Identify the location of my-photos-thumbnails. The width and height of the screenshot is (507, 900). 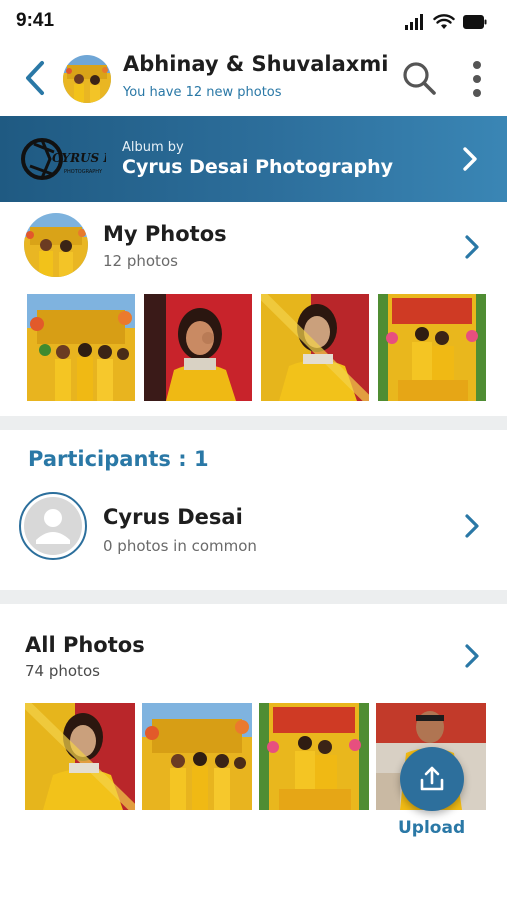
(256, 347).